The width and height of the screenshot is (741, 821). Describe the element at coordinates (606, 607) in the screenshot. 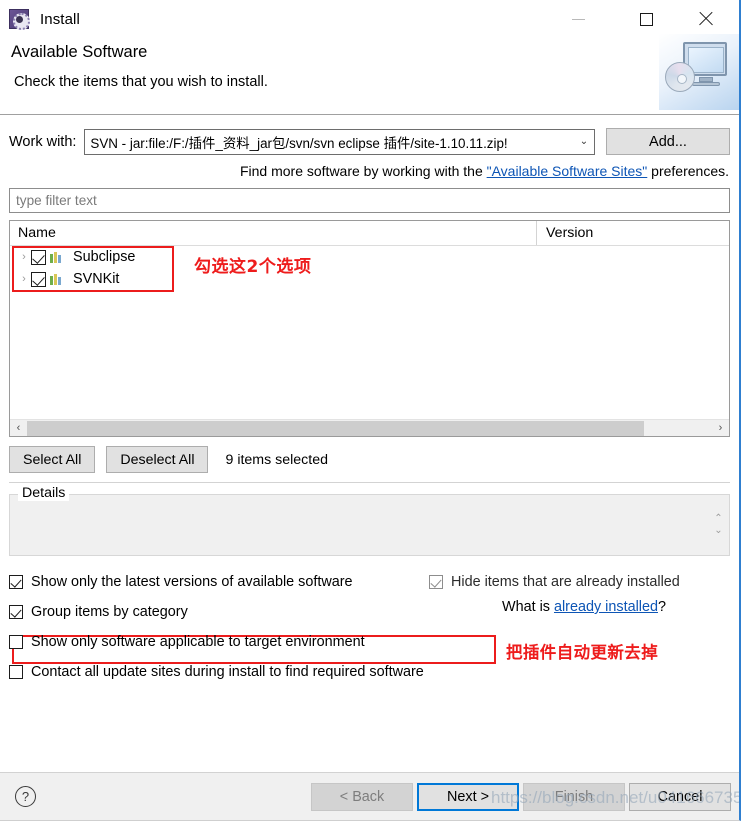

I see `already-installed-link: already installed` at that location.